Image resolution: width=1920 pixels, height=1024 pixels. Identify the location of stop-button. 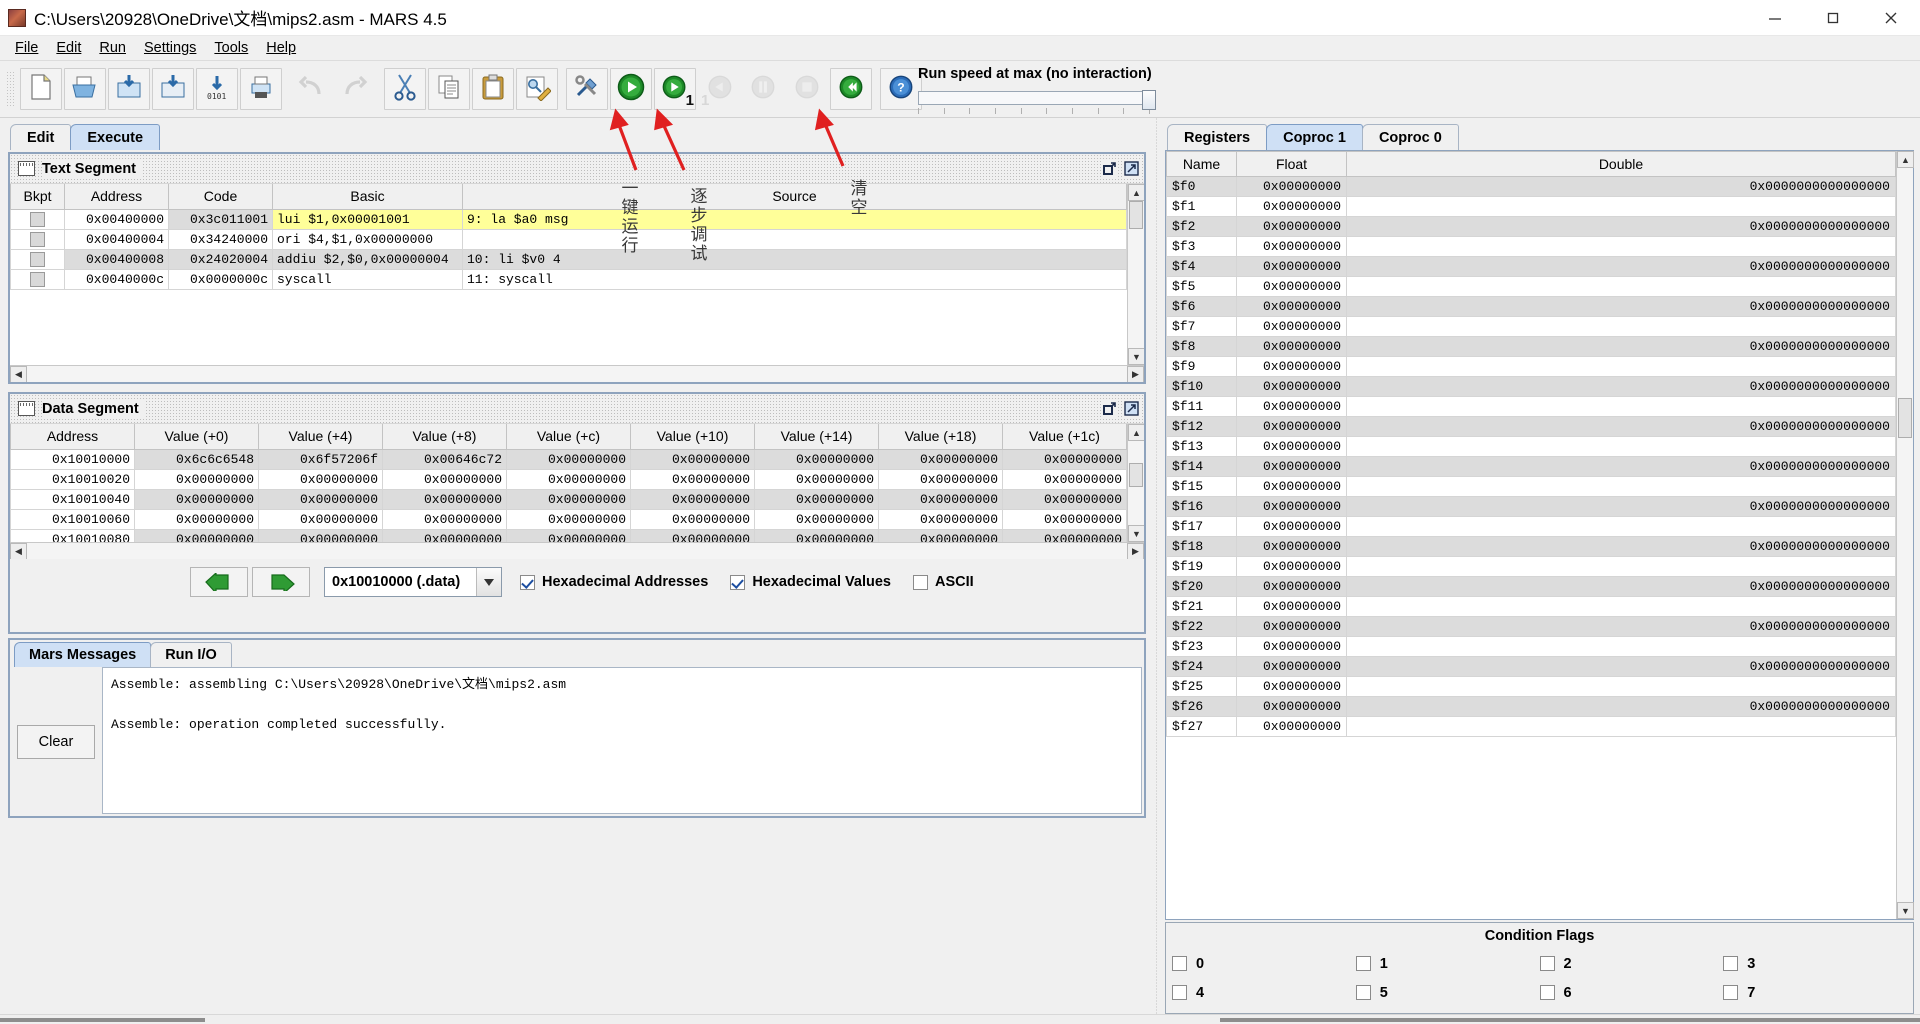
(807, 89).